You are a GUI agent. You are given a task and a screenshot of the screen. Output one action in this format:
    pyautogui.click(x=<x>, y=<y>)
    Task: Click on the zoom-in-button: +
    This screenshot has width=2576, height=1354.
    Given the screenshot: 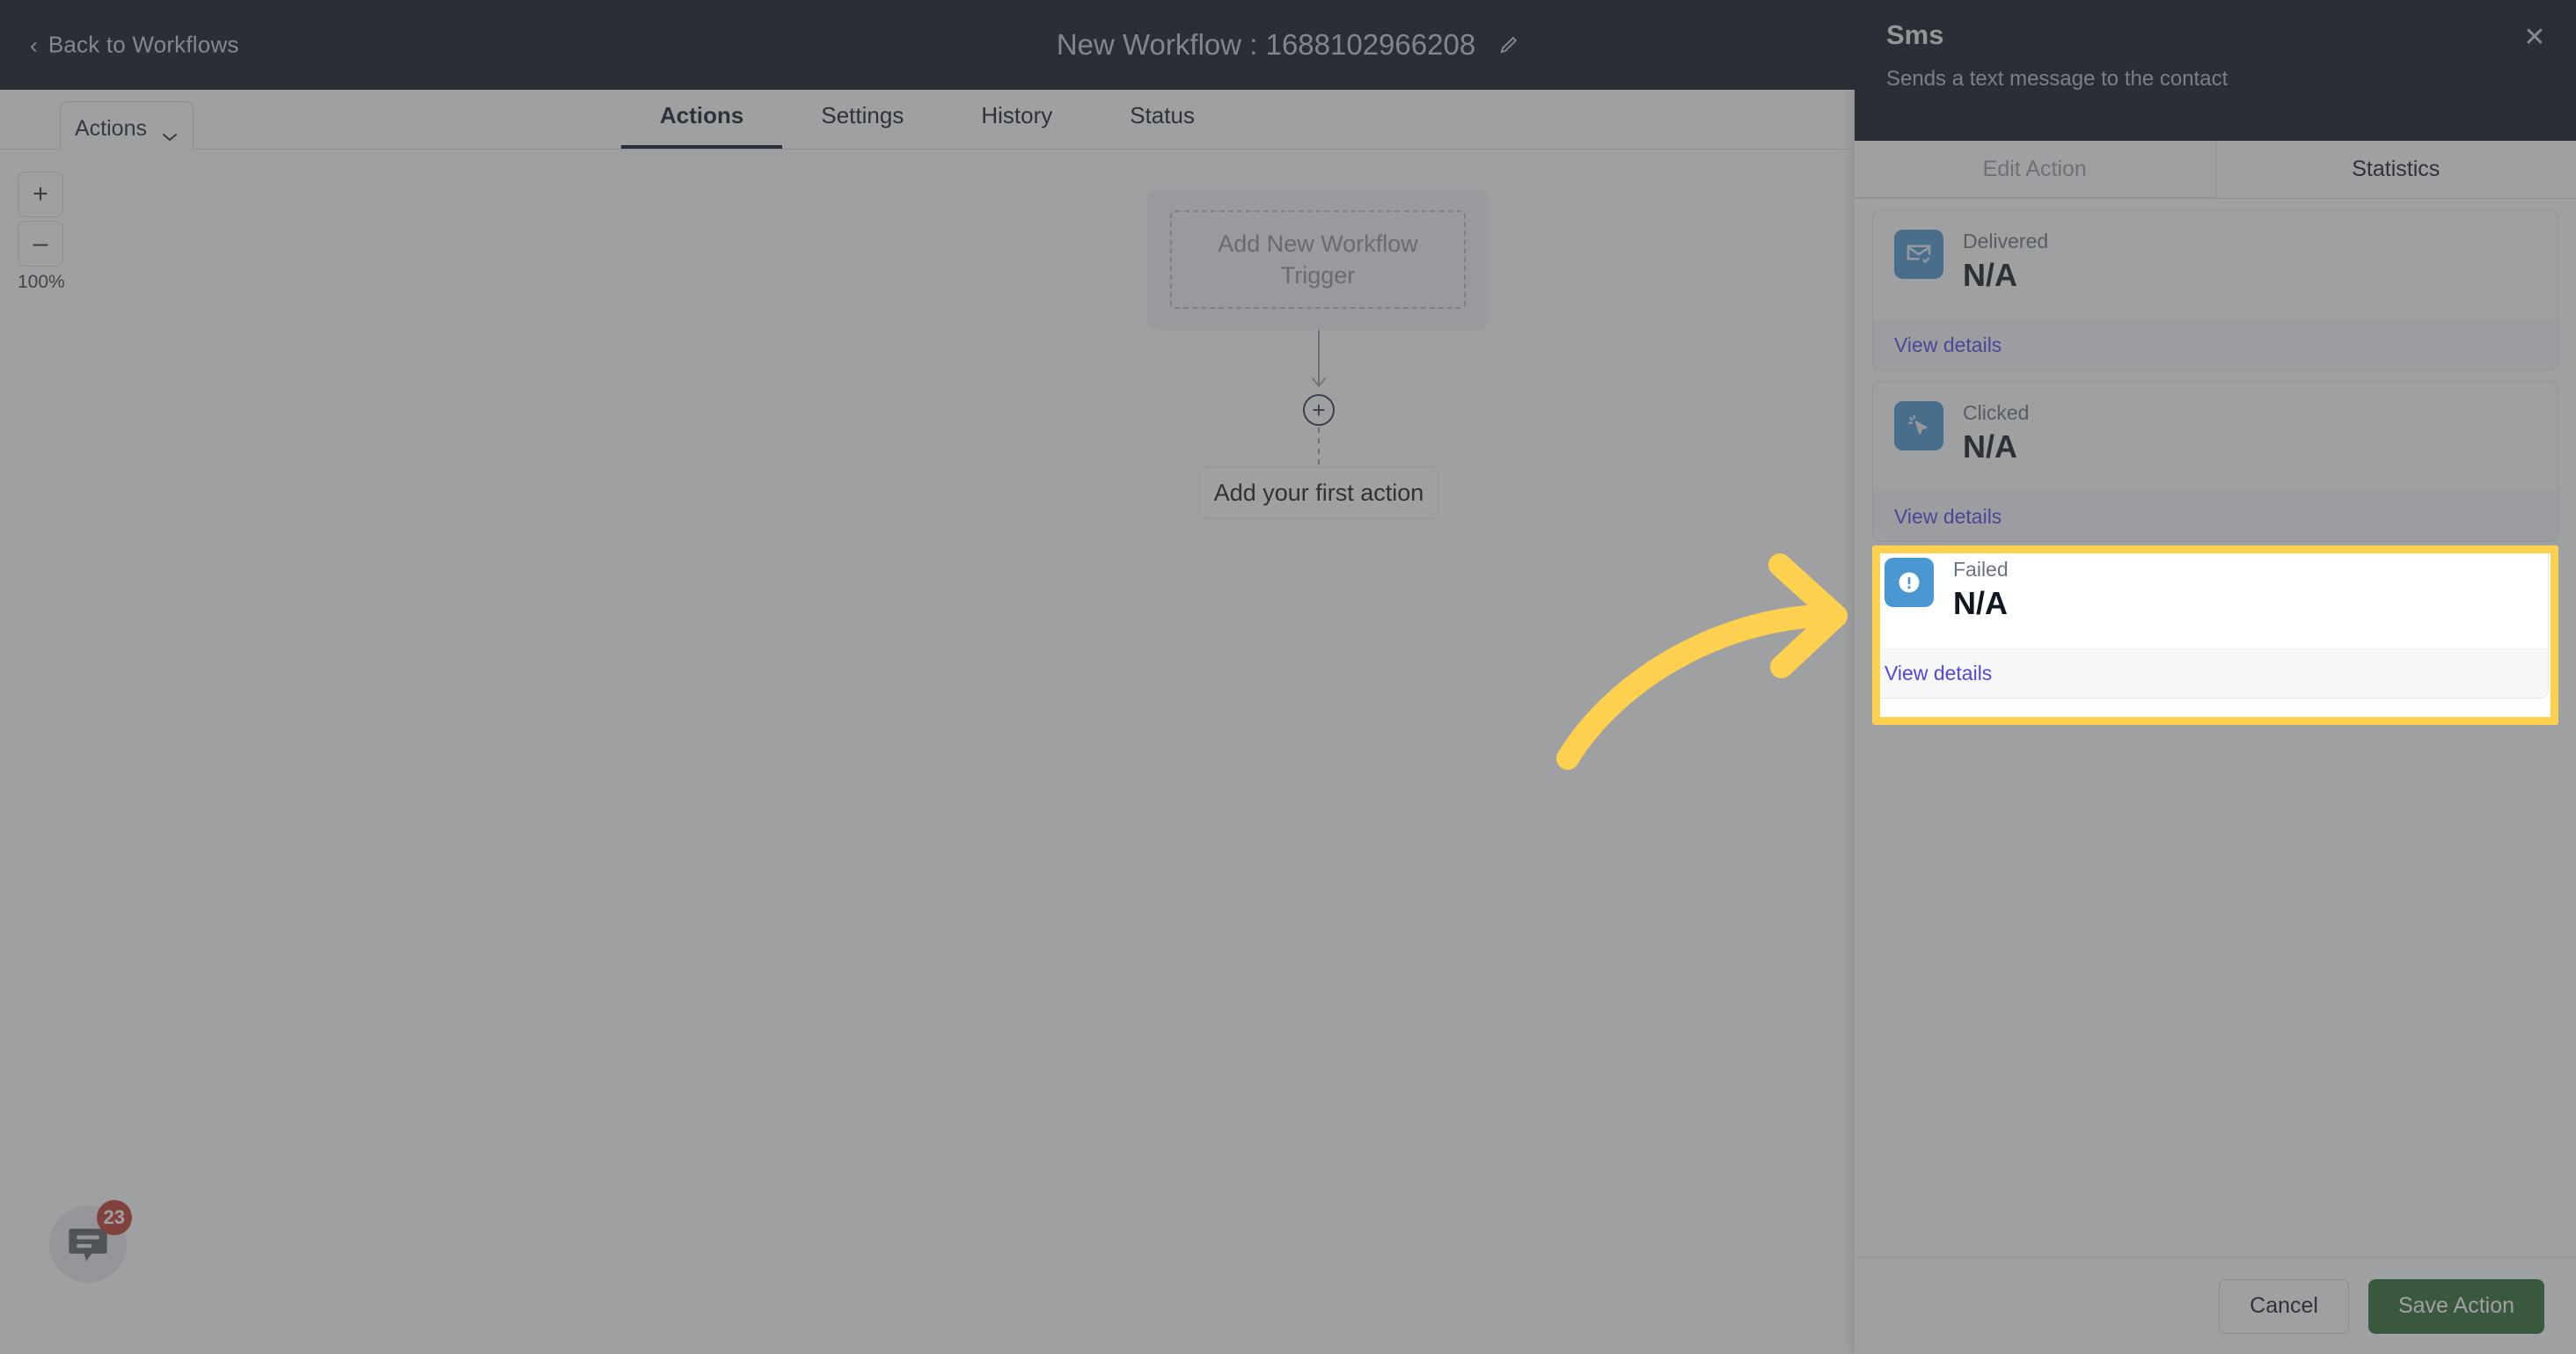 What is the action you would take?
    pyautogui.click(x=40, y=194)
    